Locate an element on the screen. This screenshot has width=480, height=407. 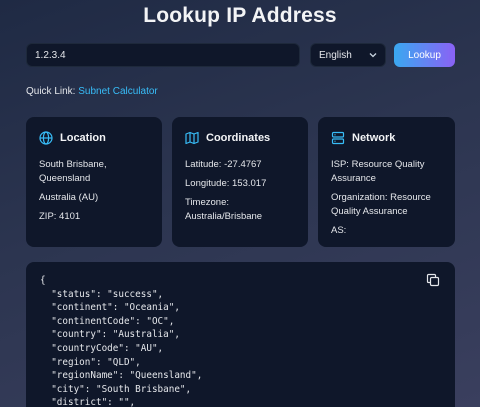
server-icon is located at coordinates (338, 138).